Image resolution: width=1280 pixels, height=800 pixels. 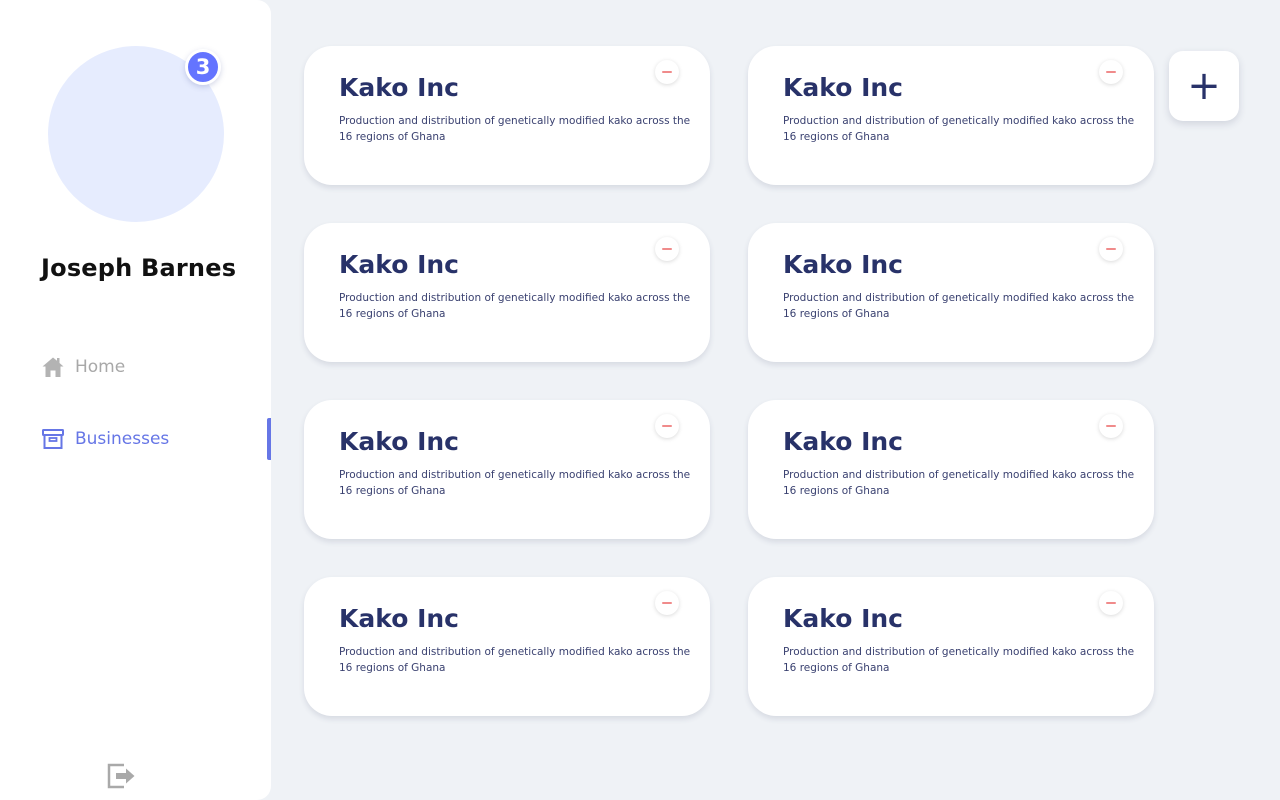 I want to click on nav-item-businesses-label: Businesses, so click(x=122, y=439).